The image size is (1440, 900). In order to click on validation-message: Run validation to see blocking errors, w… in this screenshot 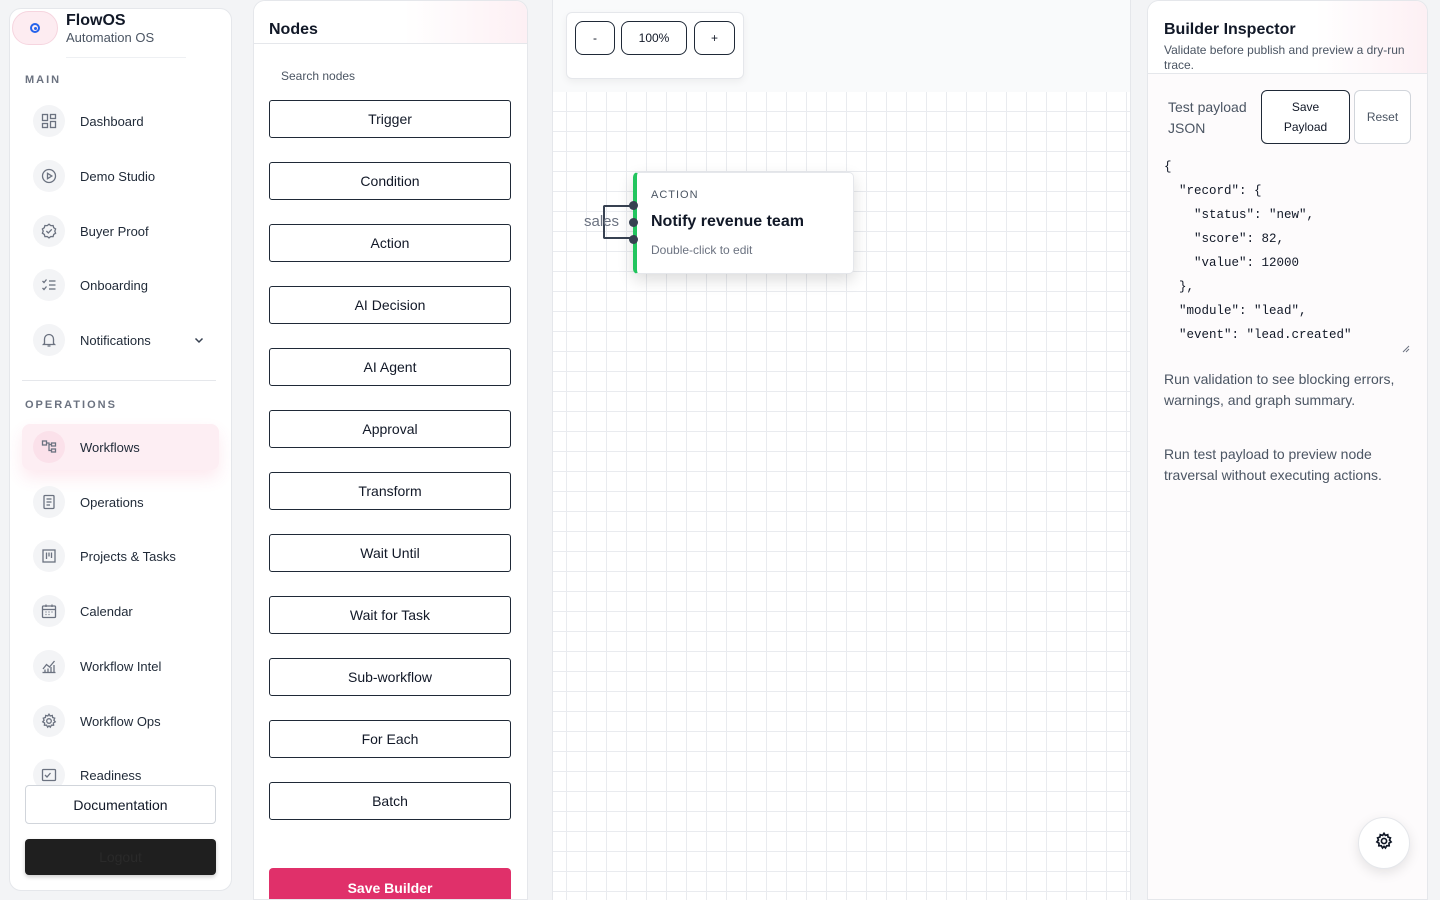, I will do `click(1279, 389)`.